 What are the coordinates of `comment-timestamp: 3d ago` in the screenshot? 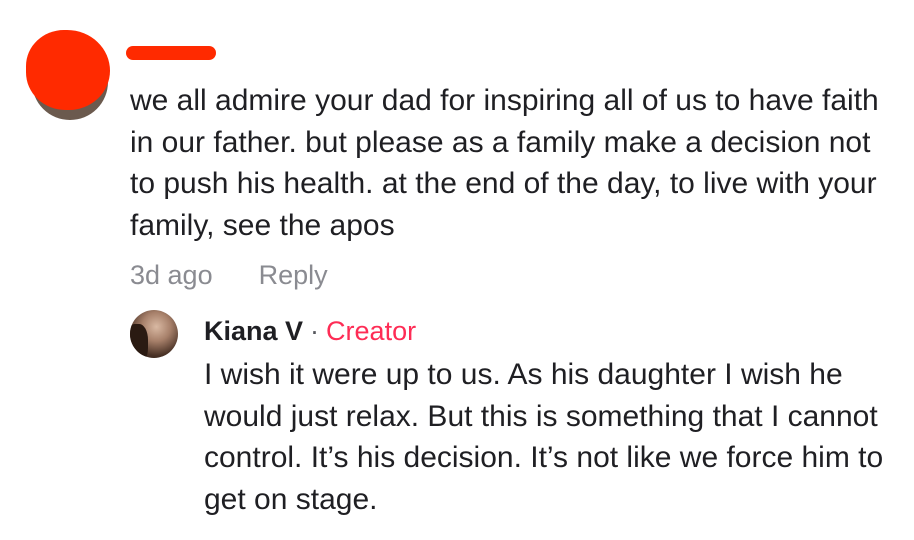 It's located at (171, 275).